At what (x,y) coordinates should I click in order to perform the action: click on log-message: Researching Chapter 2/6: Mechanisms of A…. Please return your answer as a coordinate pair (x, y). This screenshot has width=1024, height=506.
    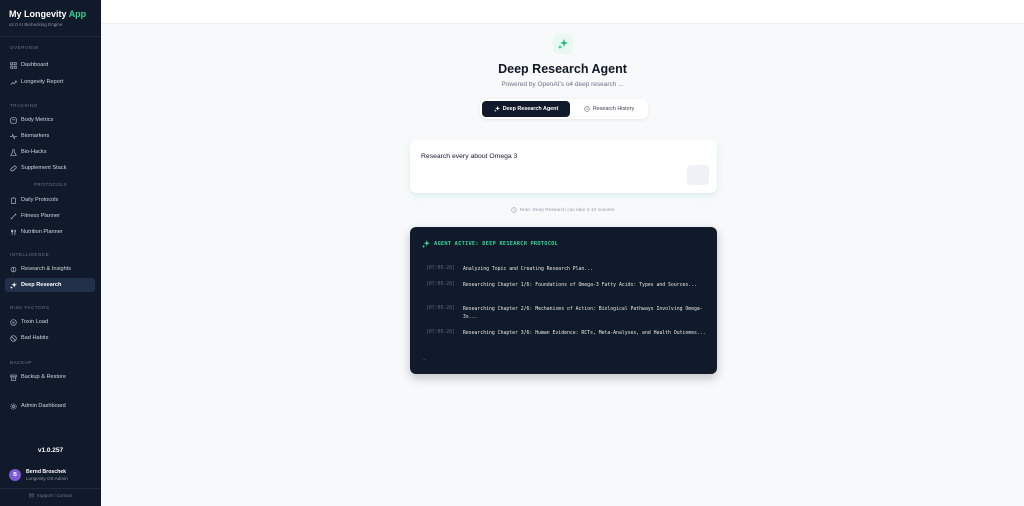
    Looking at the image, I should click on (583, 313).